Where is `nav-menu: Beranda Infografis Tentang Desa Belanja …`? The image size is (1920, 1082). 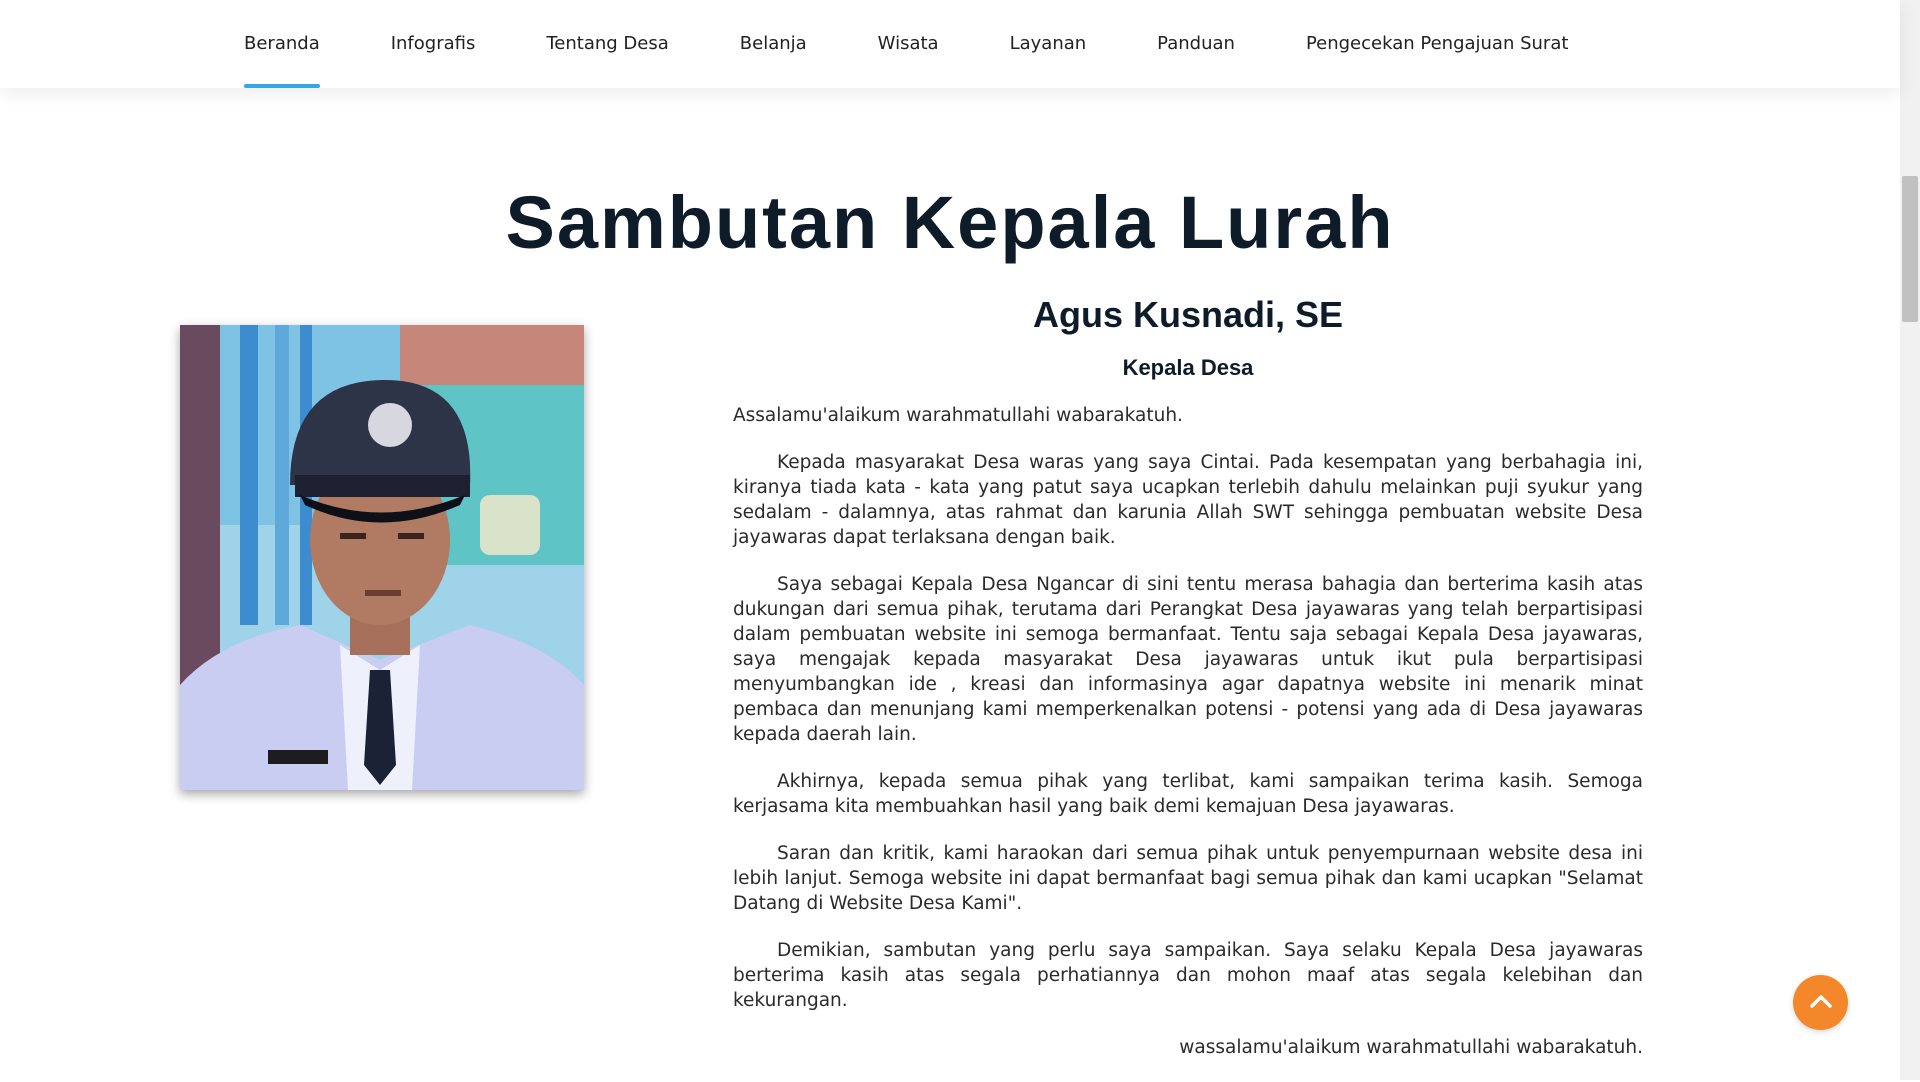
nav-menu: Beranda Infografis Tentang Desa Belanja … is located at coordinates (941, 44).